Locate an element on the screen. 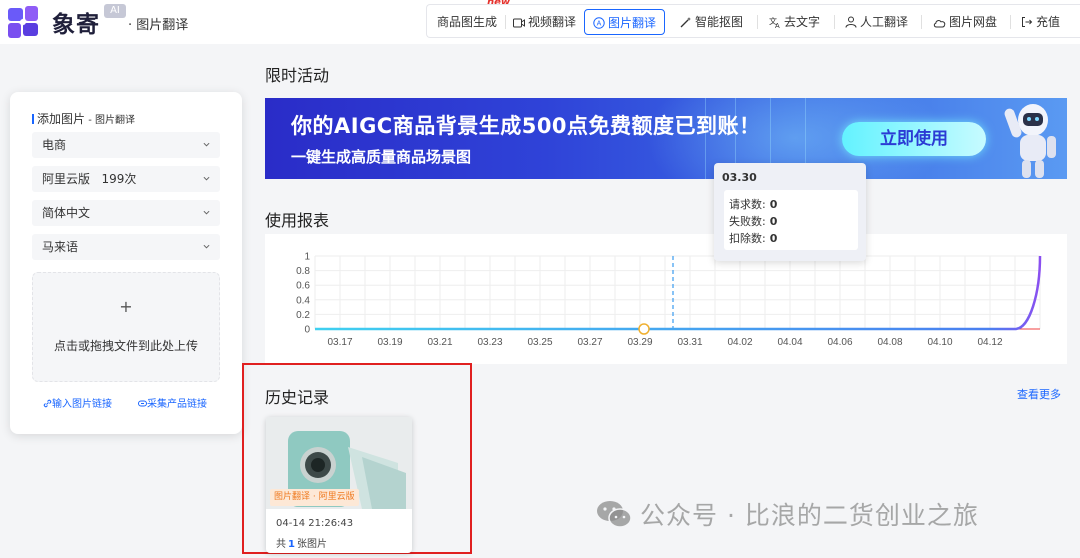 This screenshot has height=558, width=1080. history-card-count: 共 1 张图片 is located at coordinates (301, 542).